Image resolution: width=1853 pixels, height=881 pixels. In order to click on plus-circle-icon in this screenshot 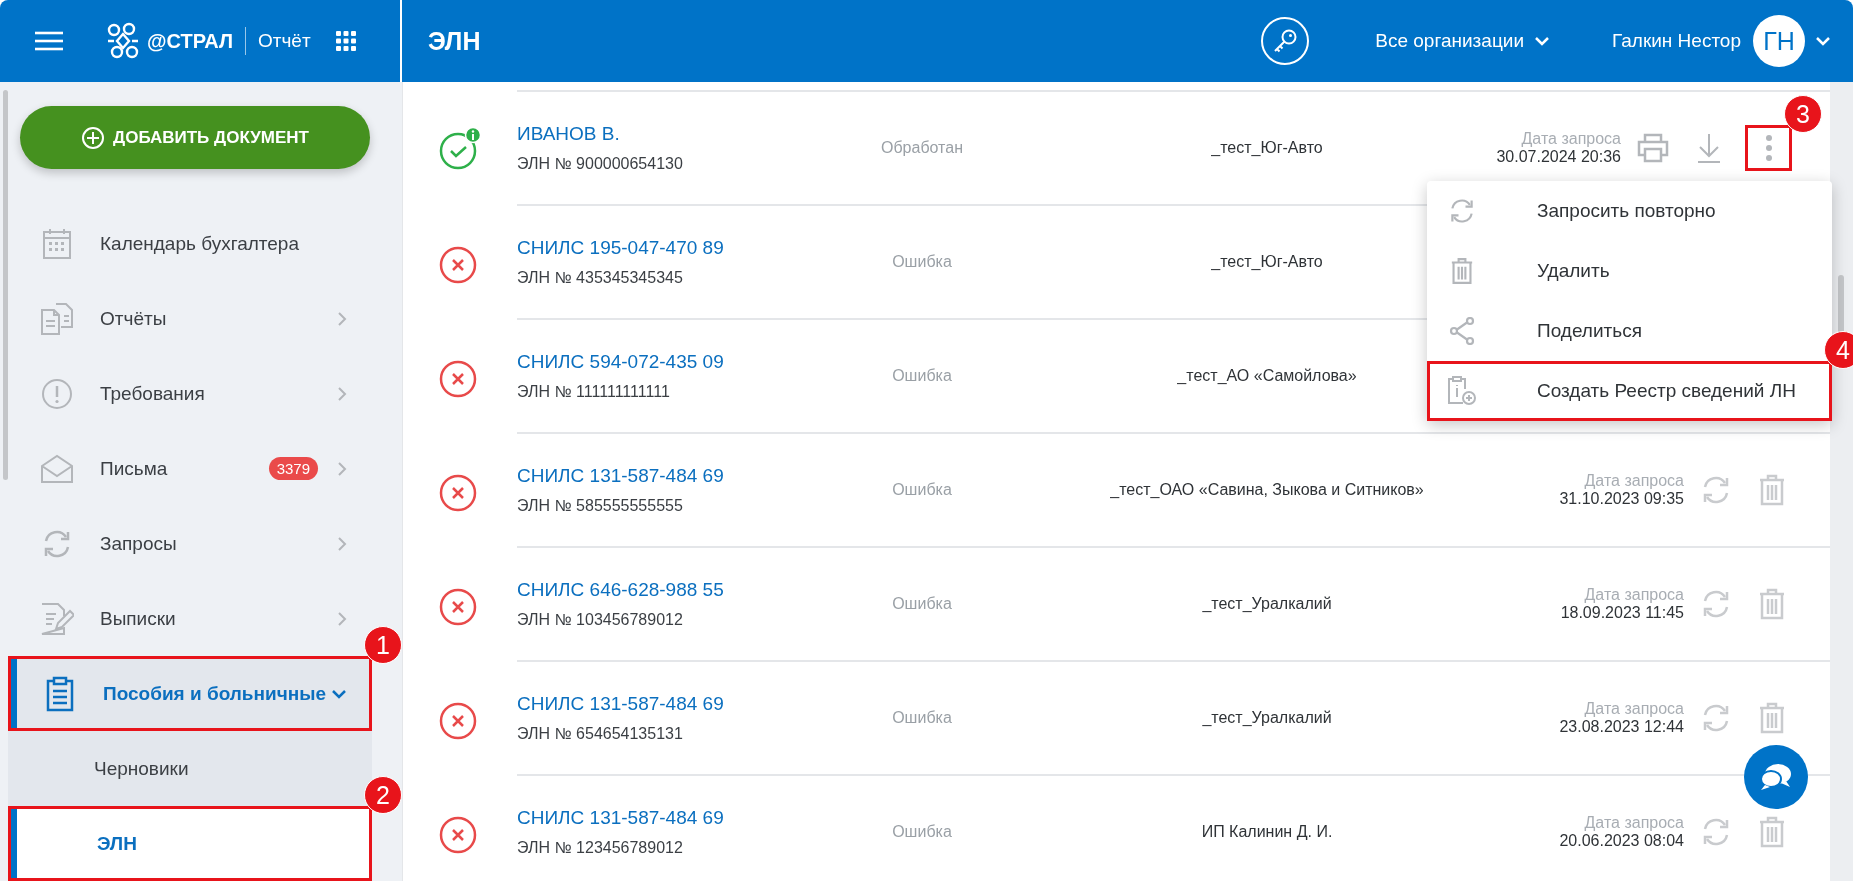, I will do `click(93, 137)`.